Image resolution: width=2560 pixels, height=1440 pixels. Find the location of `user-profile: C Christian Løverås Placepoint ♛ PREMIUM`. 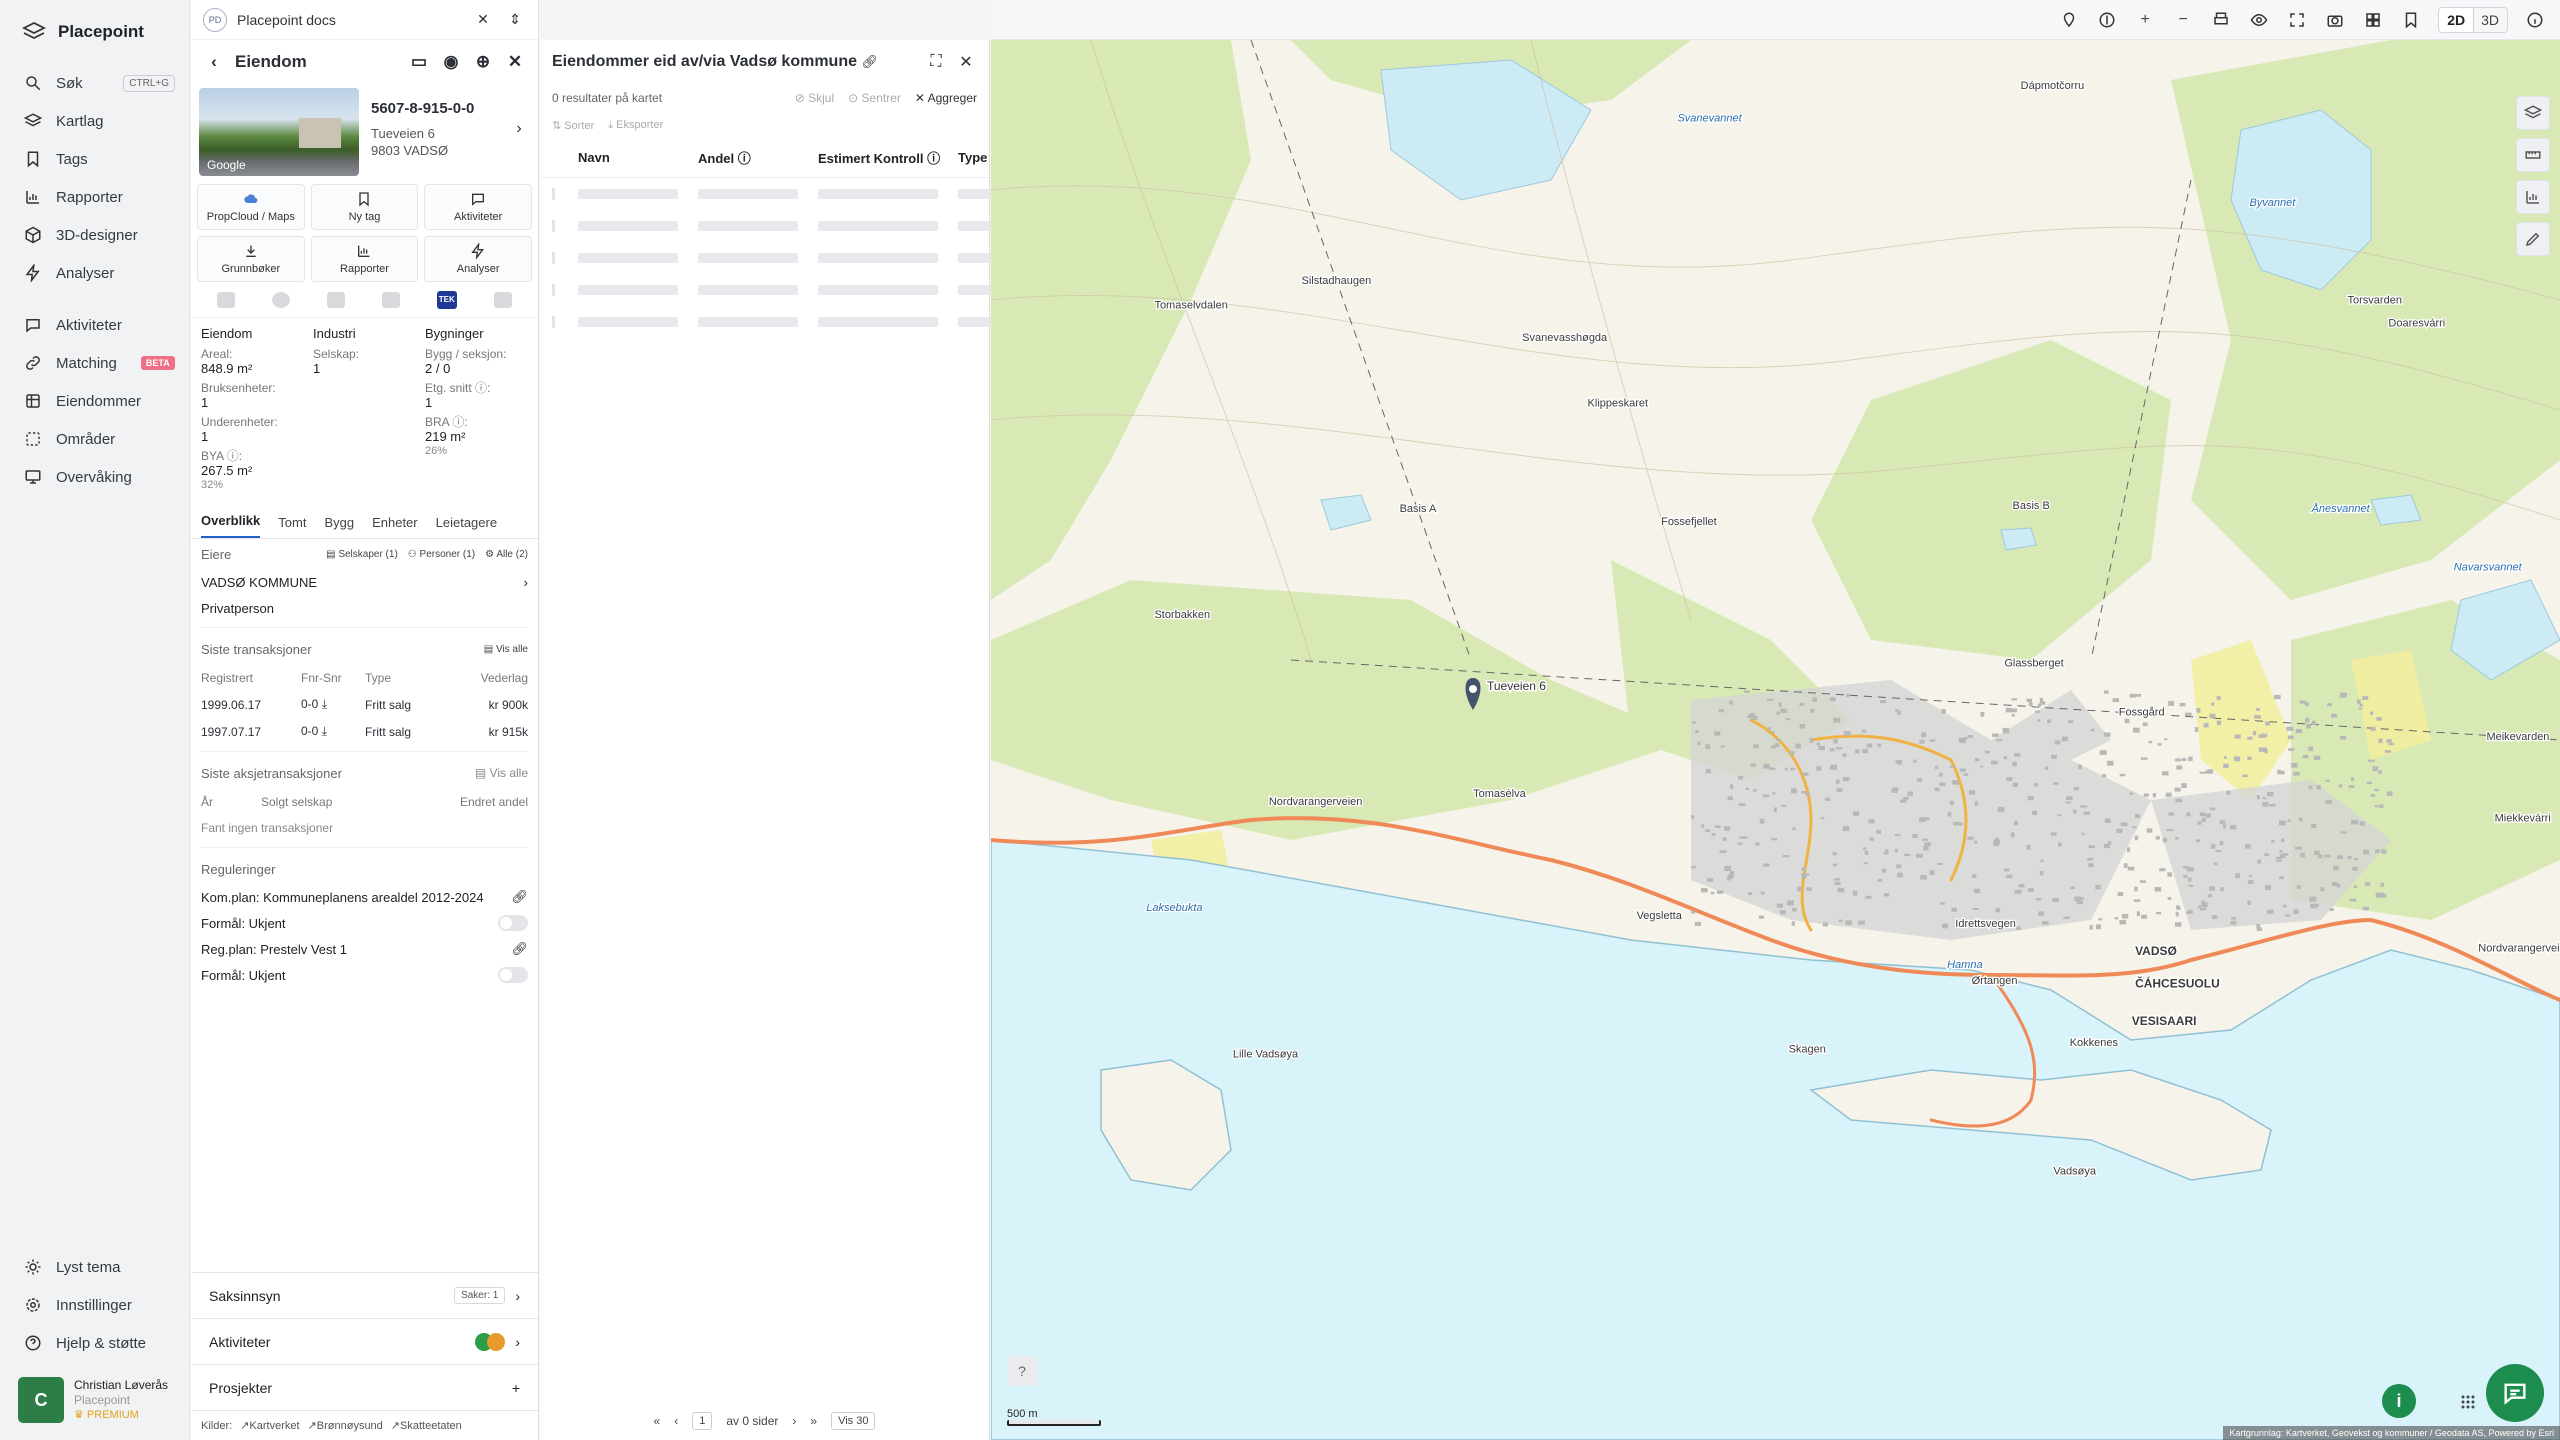

user-profile: C Christian Løverås Placepoint ♛ PREMIUM is located at coordinates (99, 1400).